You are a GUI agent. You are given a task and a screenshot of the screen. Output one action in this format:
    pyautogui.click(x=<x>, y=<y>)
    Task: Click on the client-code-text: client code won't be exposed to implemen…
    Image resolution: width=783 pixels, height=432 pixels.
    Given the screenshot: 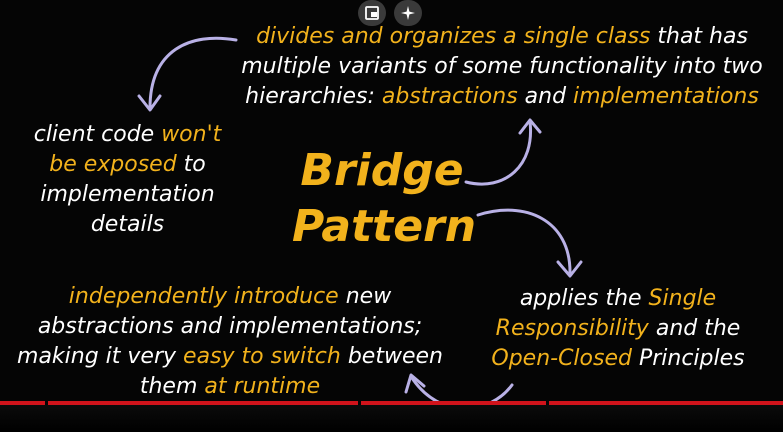 What is the action you would take?
    pyautogui.click(x=127, y=179)
    